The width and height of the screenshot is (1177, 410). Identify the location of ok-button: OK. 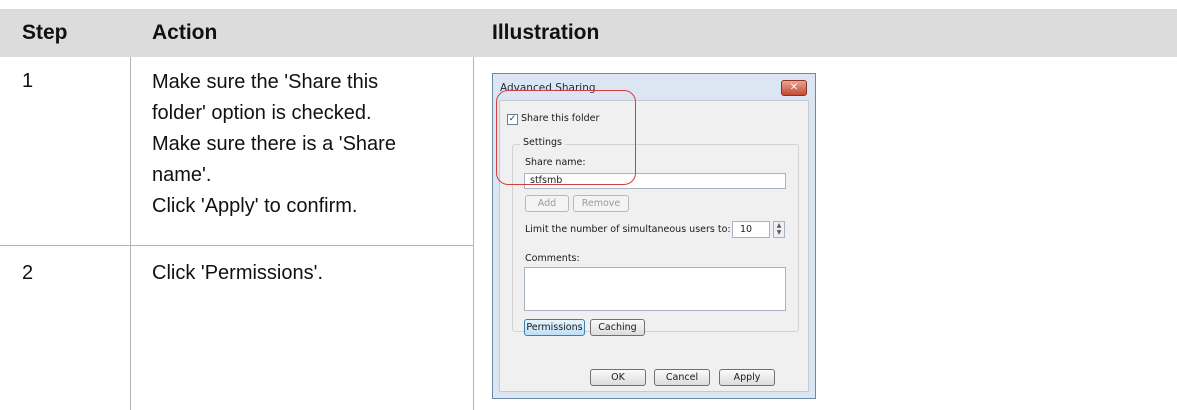
(618, 377).